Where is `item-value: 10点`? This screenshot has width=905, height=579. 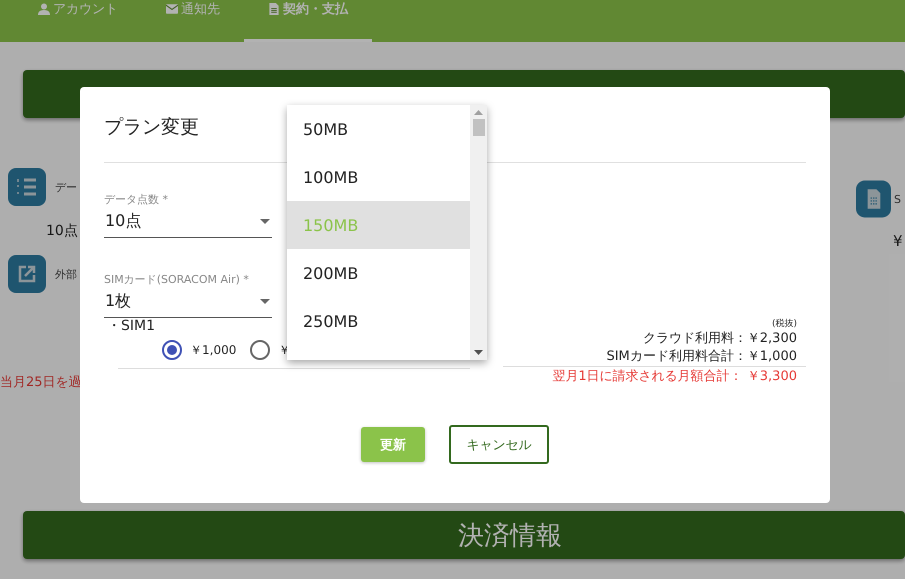 item-value: 10点 is located at coordinates (62, 231).